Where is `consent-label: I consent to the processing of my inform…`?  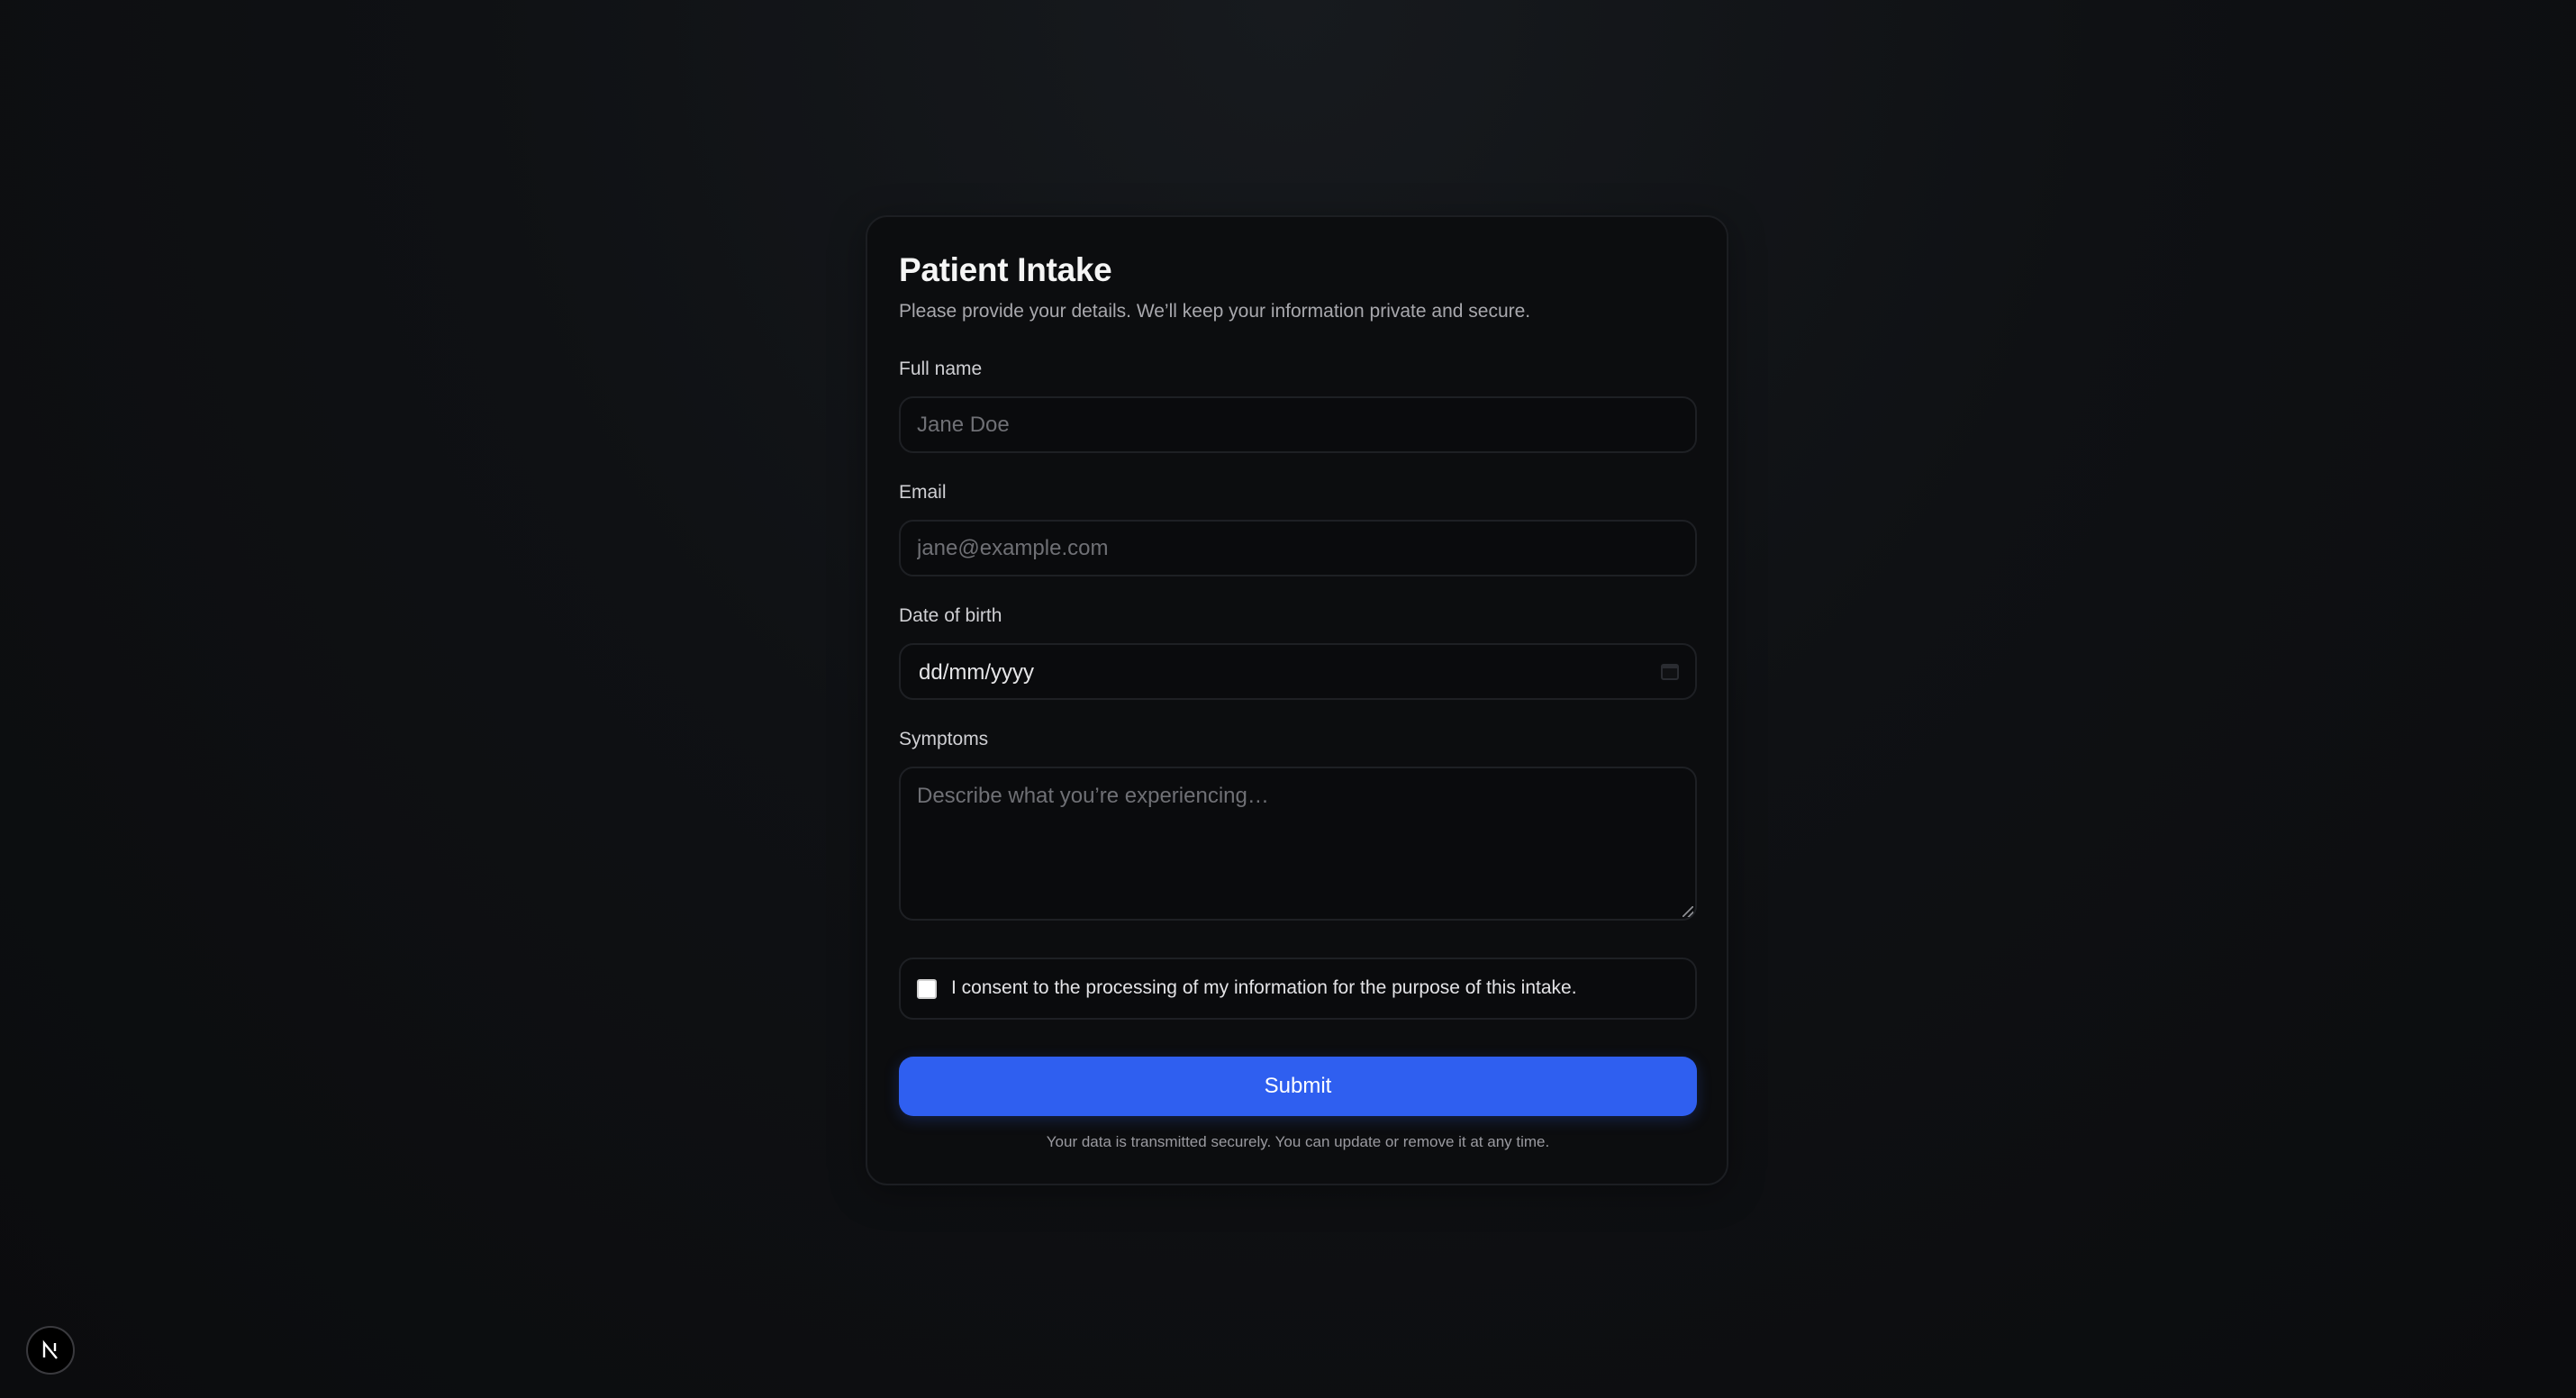 consent-label: I consent to the processing of my inform… is located at coordinates (1264, 988).